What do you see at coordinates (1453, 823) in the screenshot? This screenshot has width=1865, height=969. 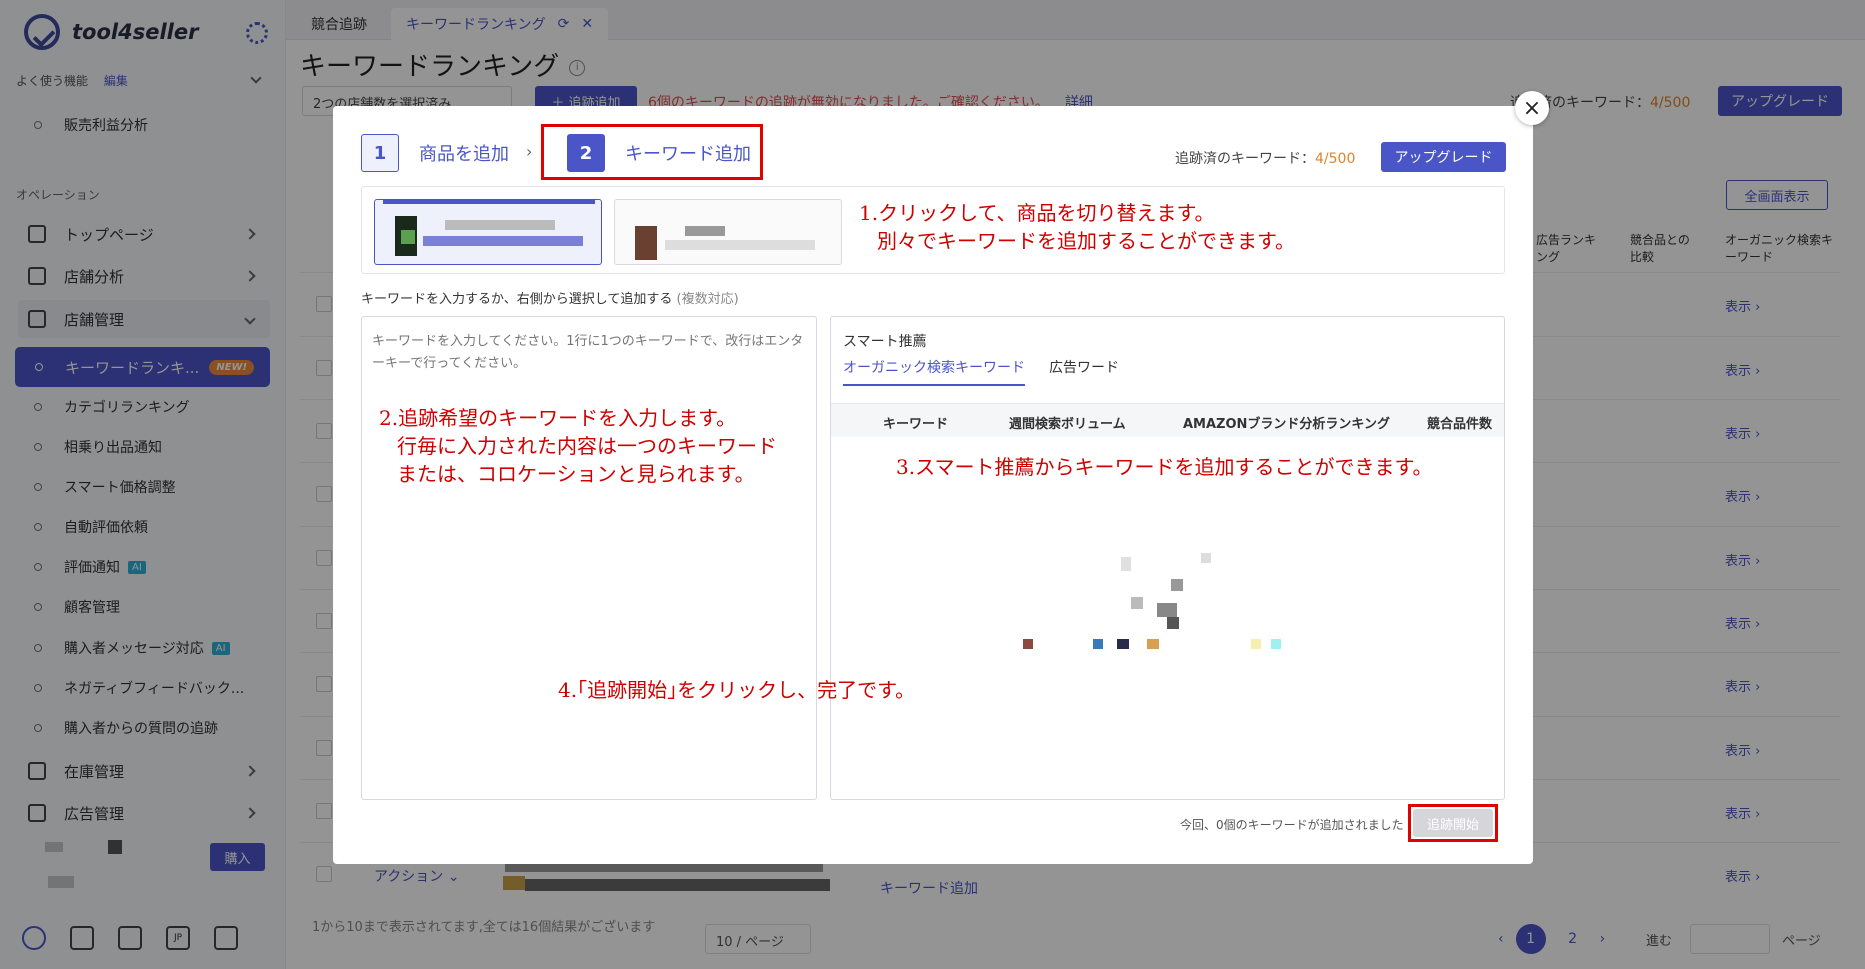 I see `highlight-box-start-button` at bounding box center [1453, 823].